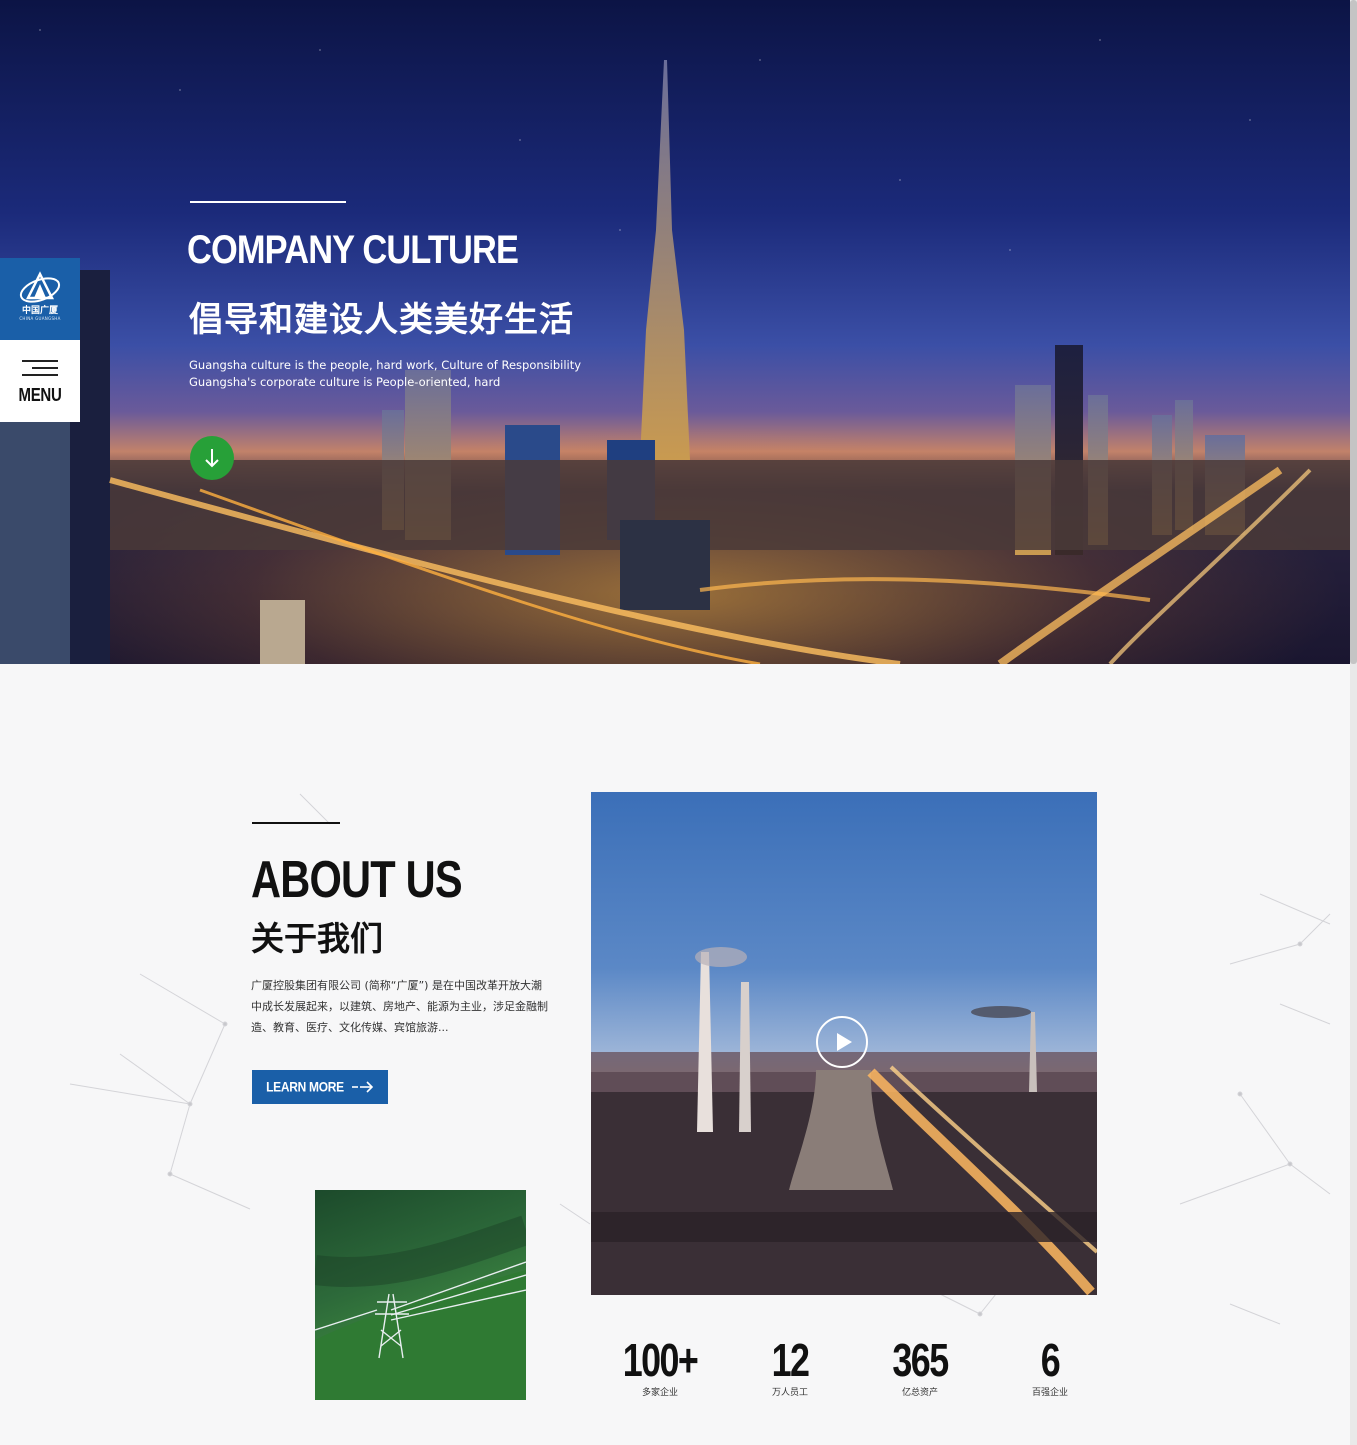 The image size is (1357, 1445). Describe the element at coordinates (660, 1360) in the screenshot. I see `stat-value: 100+` at that location.